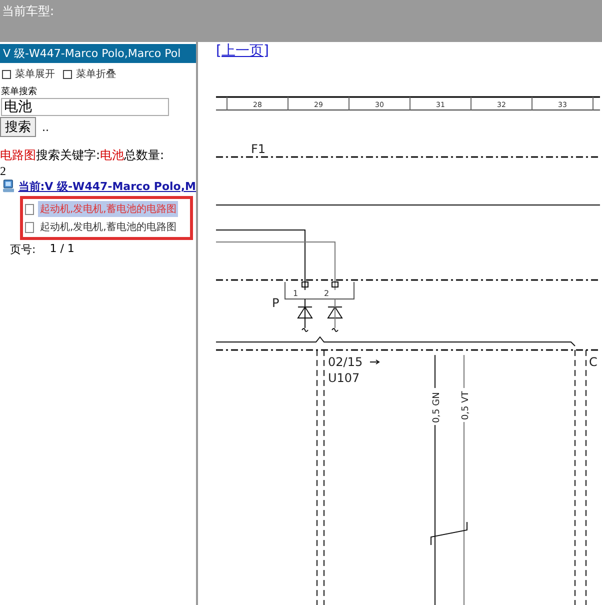 This screenshot has height=605, width=602. I want to click on component-label: U107, so click(344, 378).